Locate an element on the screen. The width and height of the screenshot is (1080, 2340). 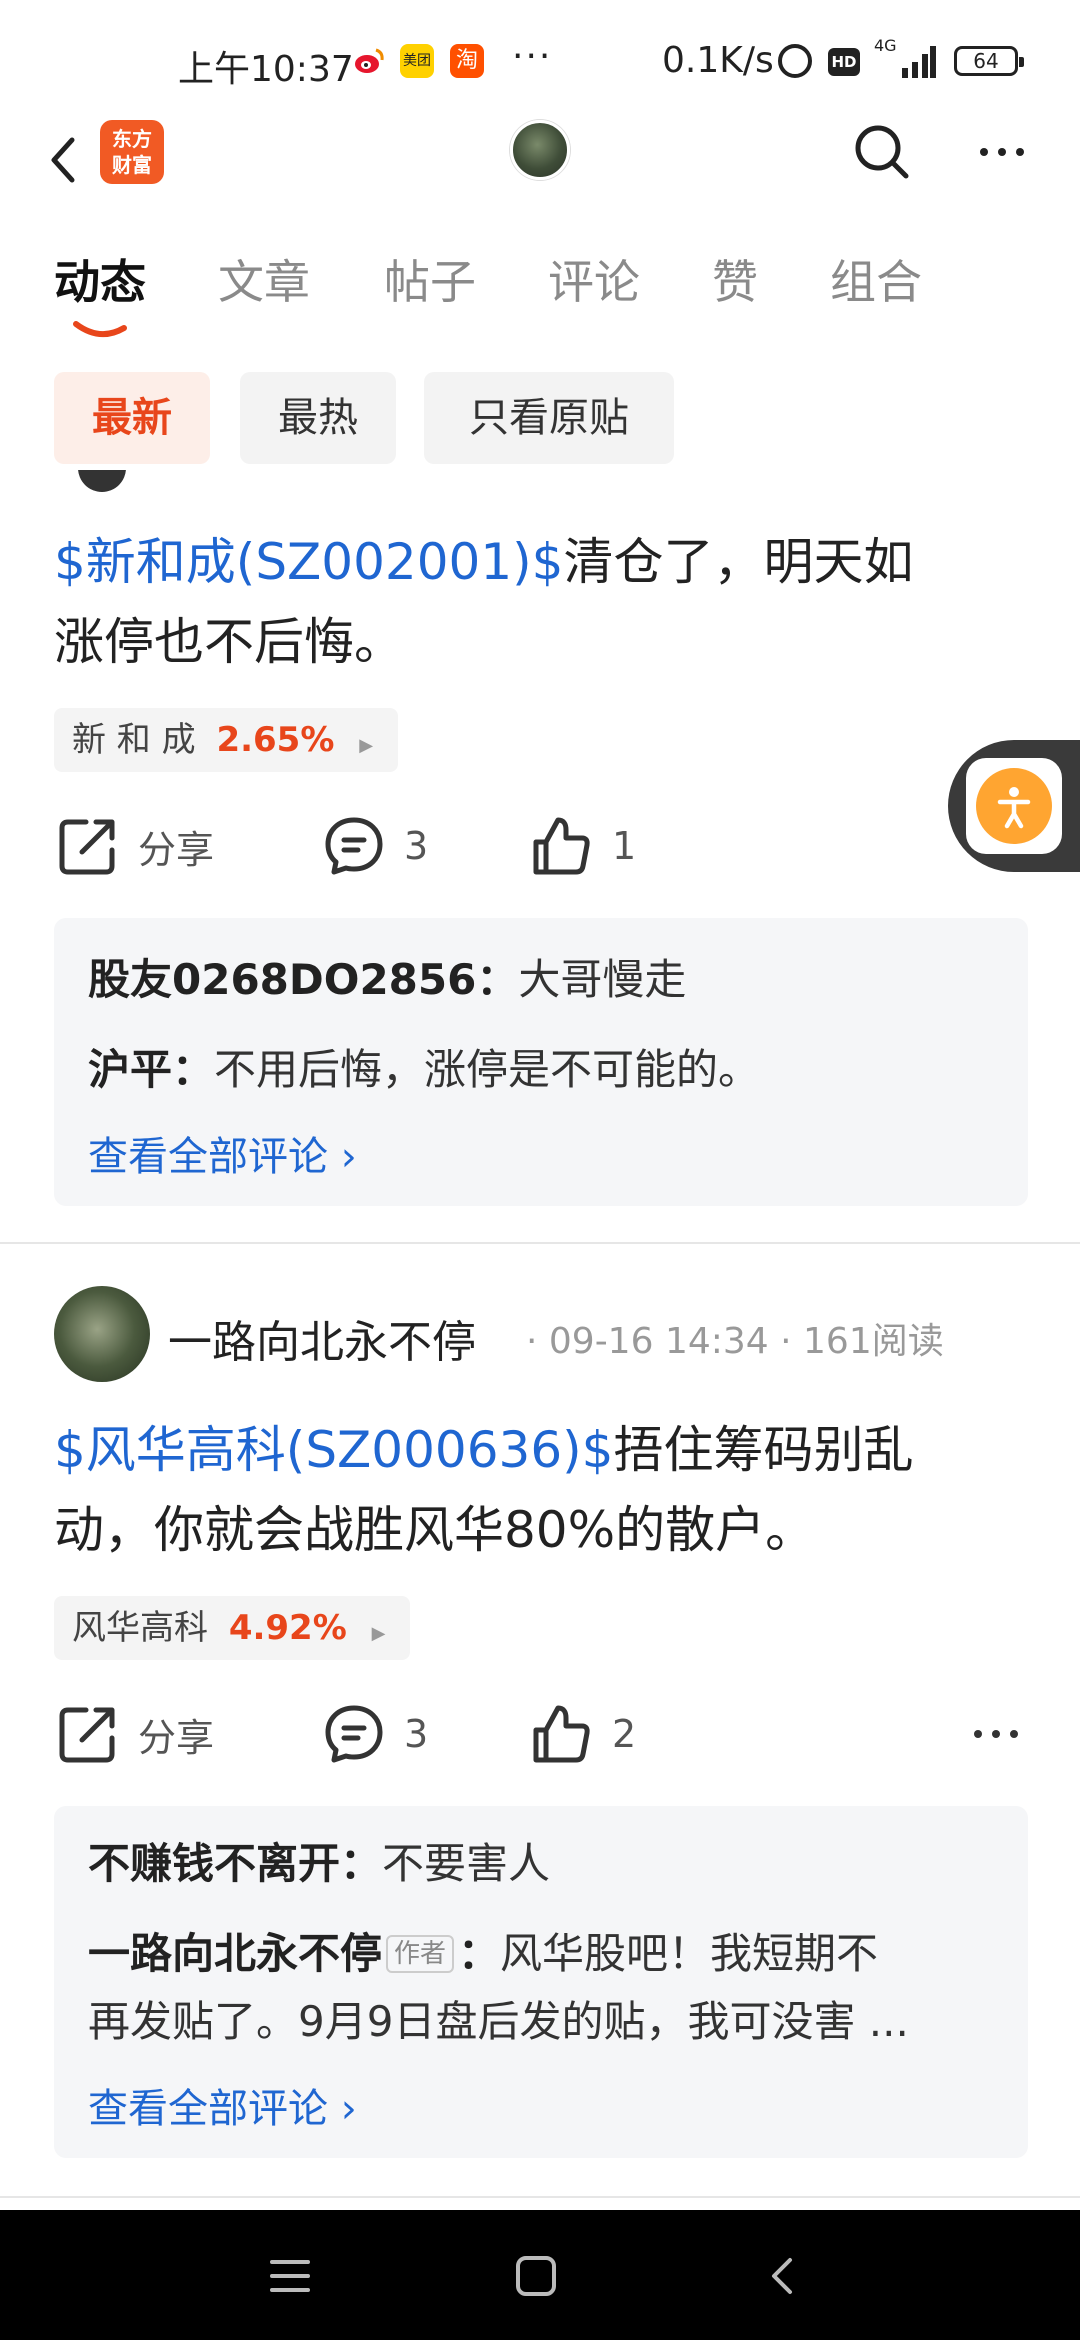
like-button: 2 is located at coordinates (583, 1734).